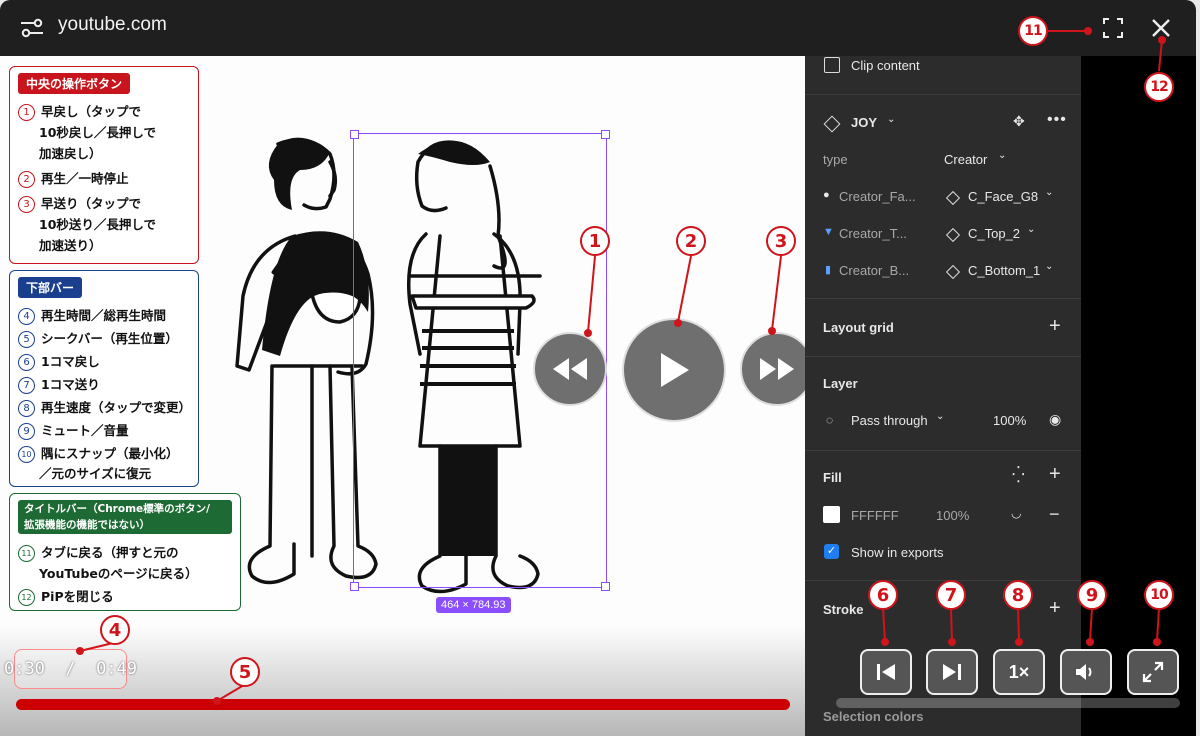 The image size is (1200, 736). I want to click on callout-2: 2, so click(691, 241).